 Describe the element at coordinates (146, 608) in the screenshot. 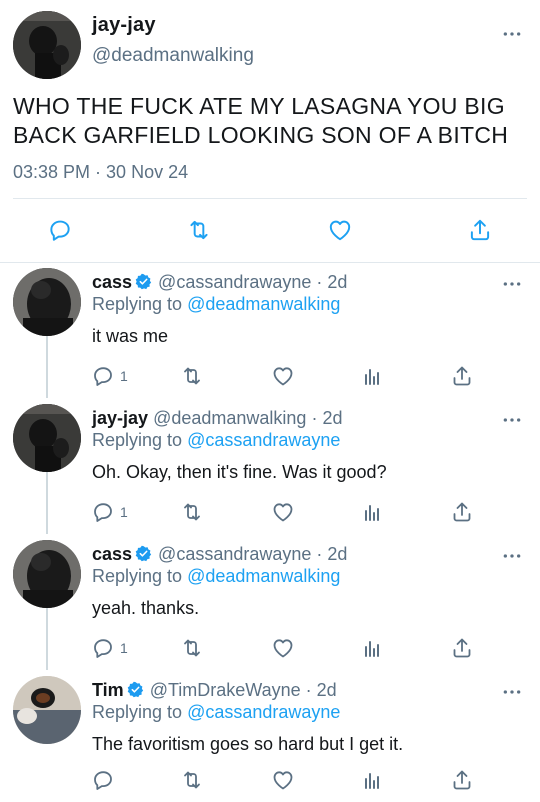

I see `tweet-text: yeah. thanks.` at that location.